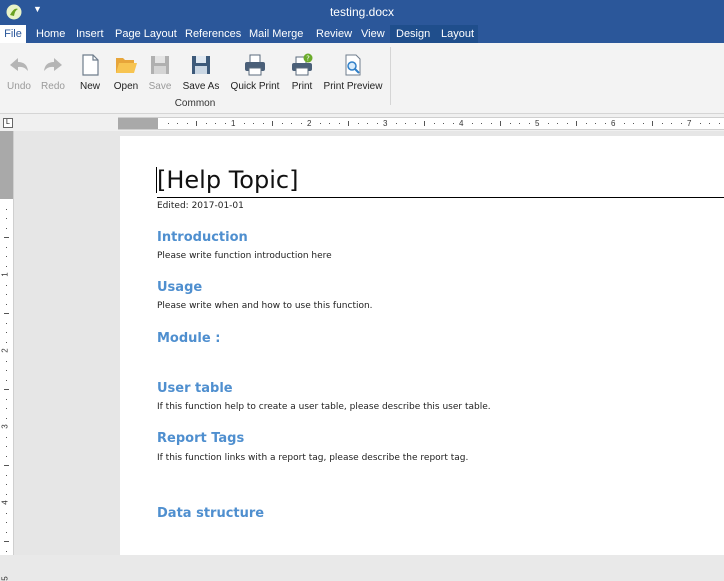 The width and height of the screenshot is (724, 581). Describe the element at coordinates (440, 197) in the screenshot. I see `title-underline` at that location.